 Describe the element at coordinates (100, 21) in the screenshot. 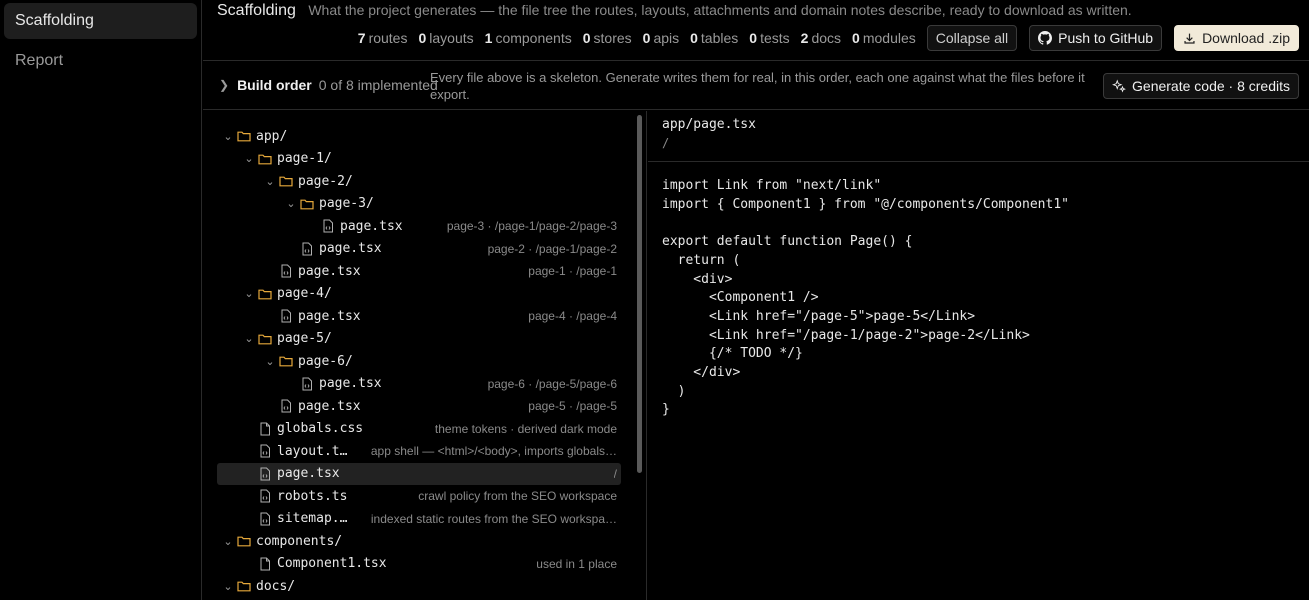

I see `sidebar-item-scaffolding: Scaffolding` at that location.